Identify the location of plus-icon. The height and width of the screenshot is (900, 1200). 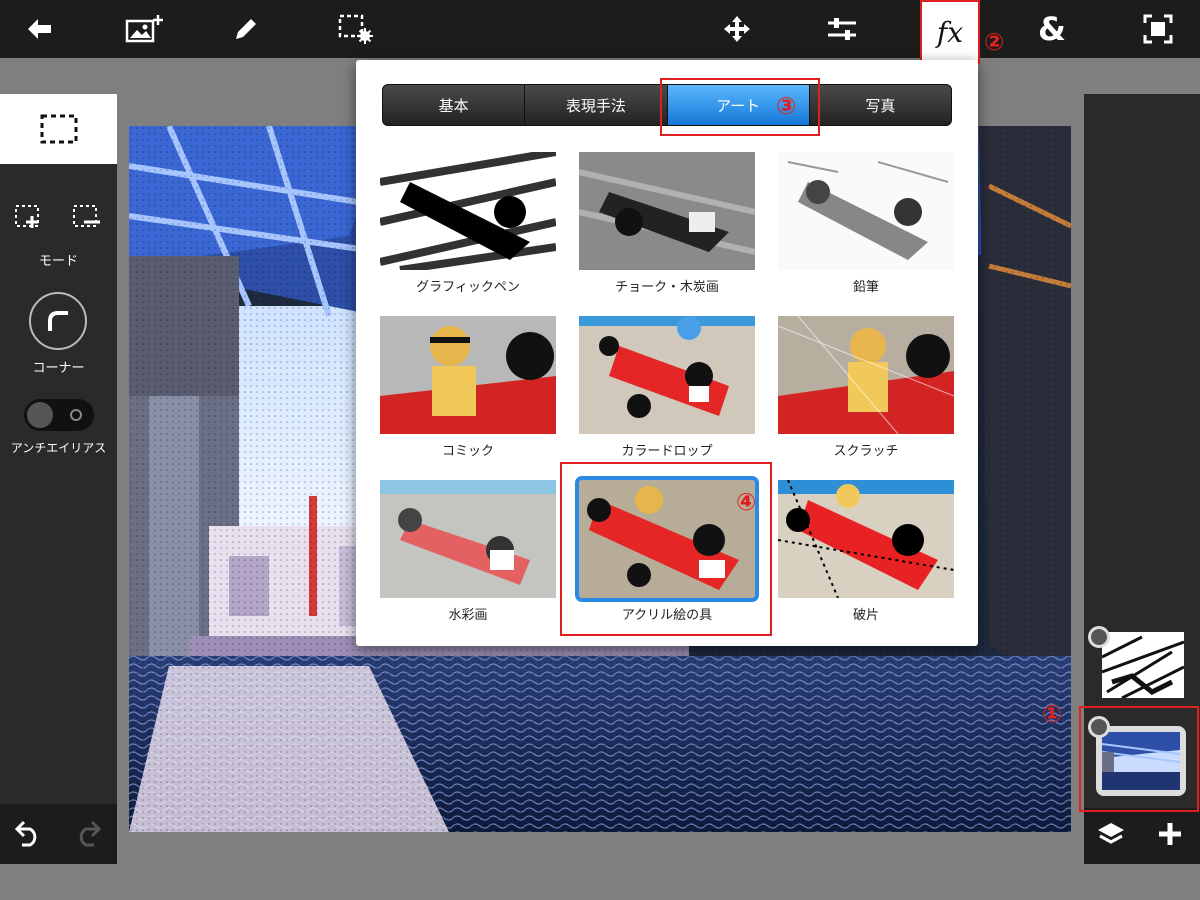
(1170, 834).